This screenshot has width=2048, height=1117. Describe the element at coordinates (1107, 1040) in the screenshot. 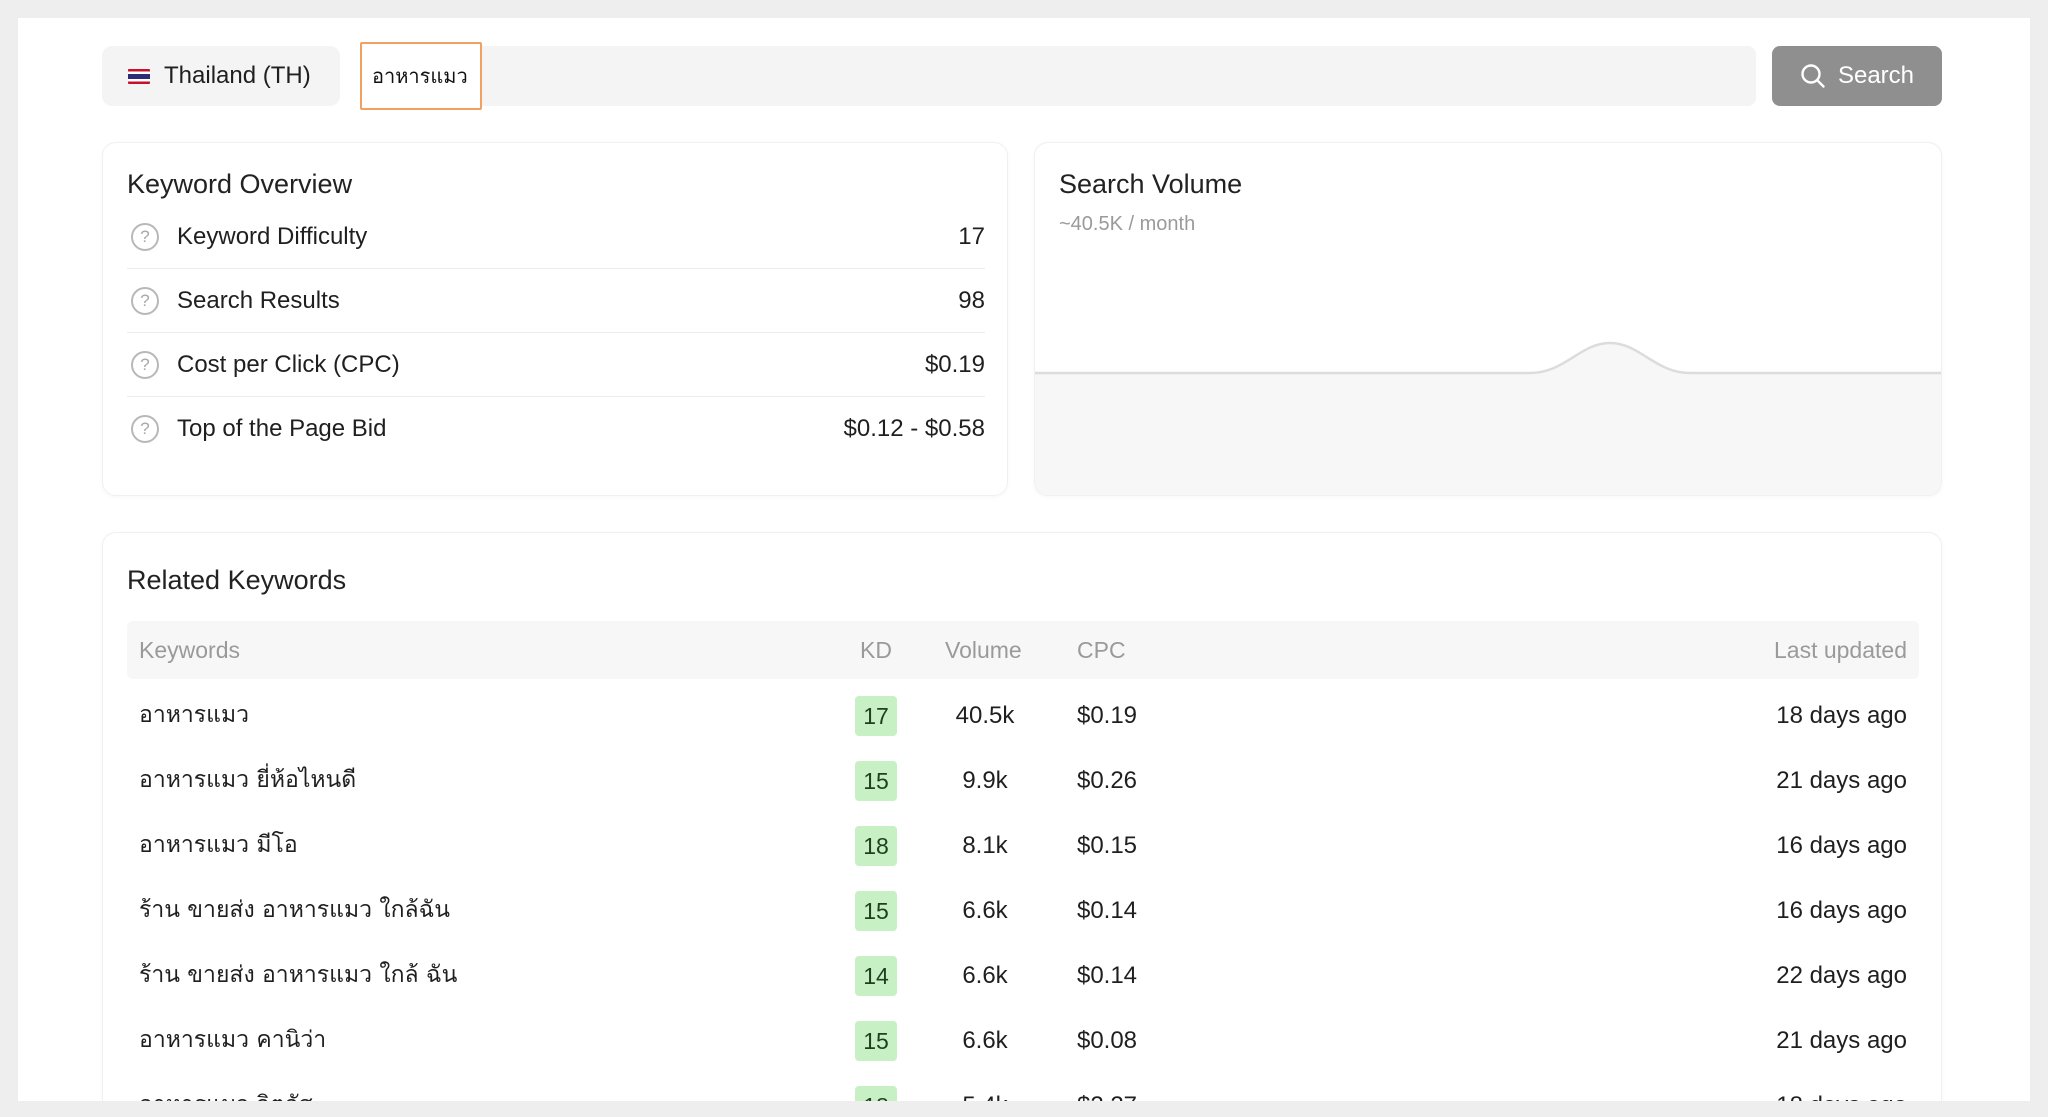

I see `cpc-cell: $0.08` at that location.